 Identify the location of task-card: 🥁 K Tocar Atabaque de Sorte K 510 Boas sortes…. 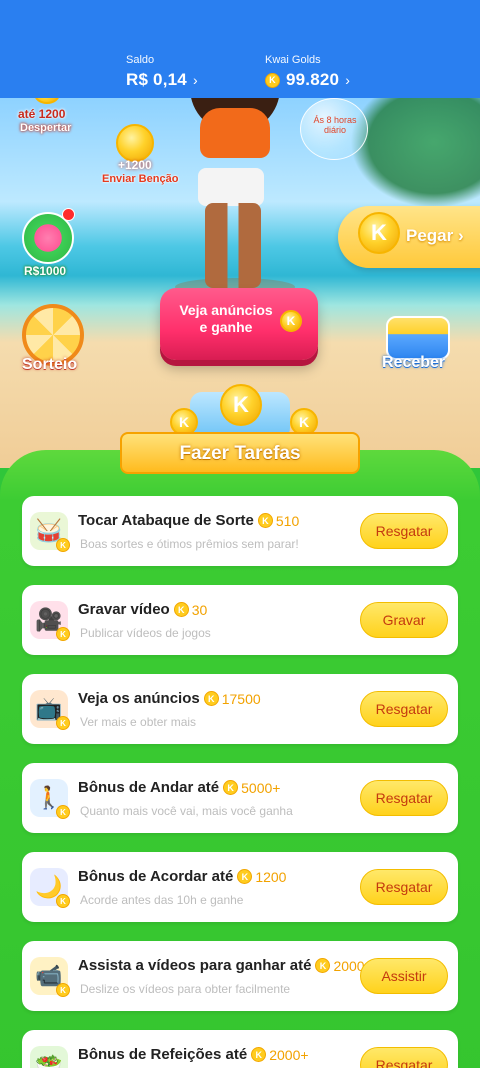
(240, 531).